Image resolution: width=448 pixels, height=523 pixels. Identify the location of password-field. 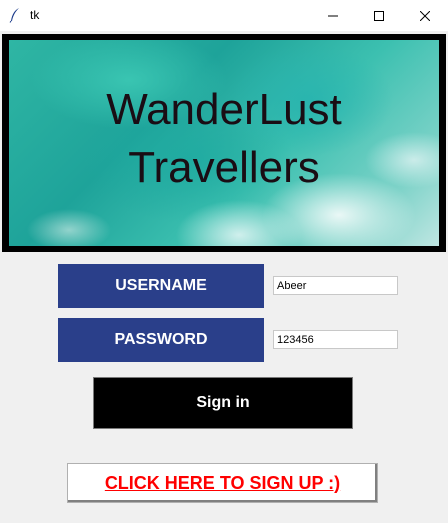
(335, 339).